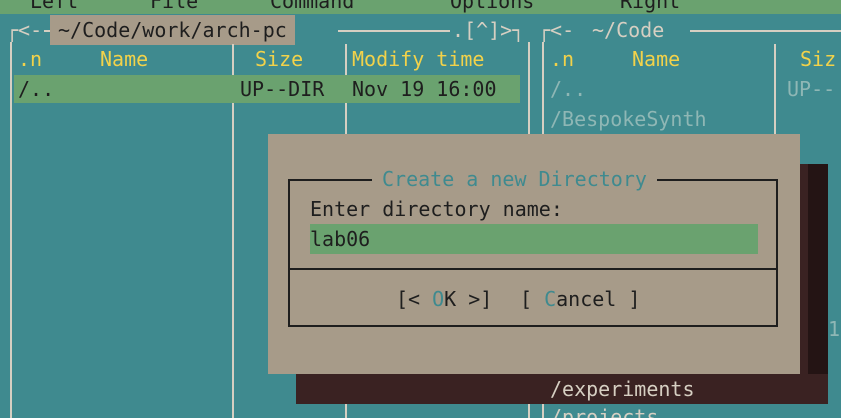  Describe the element at coordinates (534, 239) in the screenshot. I see `directory-name-input: lab06` at that location.